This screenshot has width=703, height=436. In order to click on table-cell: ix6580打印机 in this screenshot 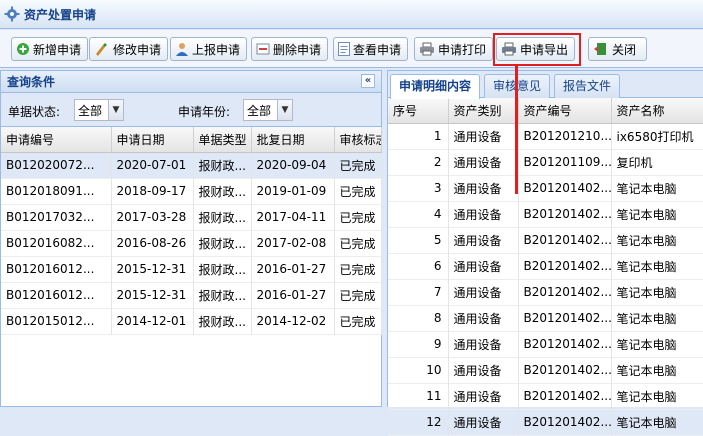, I will do `click(657, 136)`.